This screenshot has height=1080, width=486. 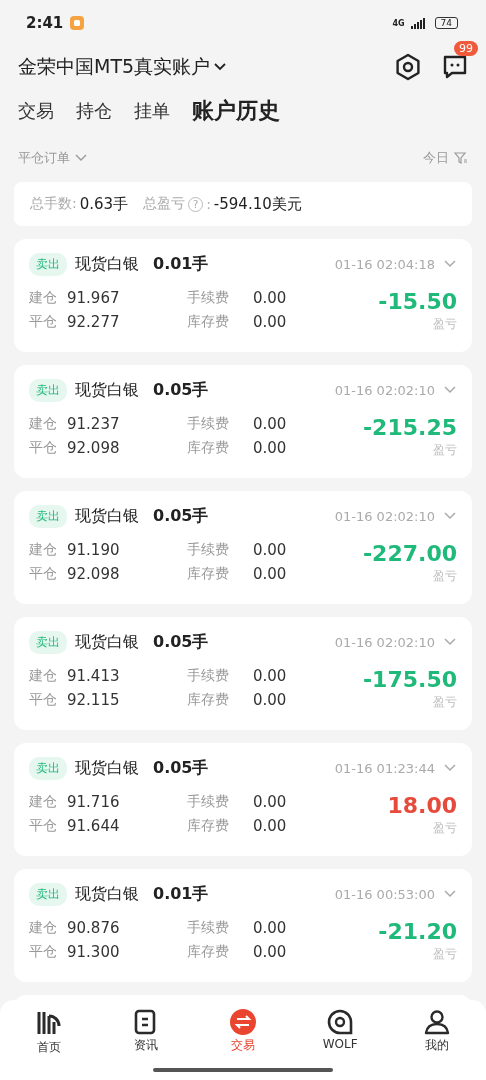 I want to click on profit-value: -21.20, so click(x=417, y=931).